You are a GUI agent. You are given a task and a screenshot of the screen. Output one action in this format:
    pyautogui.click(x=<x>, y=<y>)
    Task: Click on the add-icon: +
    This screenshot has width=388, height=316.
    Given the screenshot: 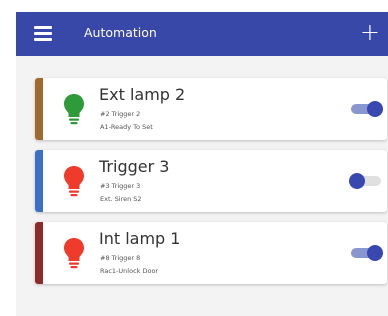 What is the action you would take?
    pyautogui.click(x=370, y=32)
    